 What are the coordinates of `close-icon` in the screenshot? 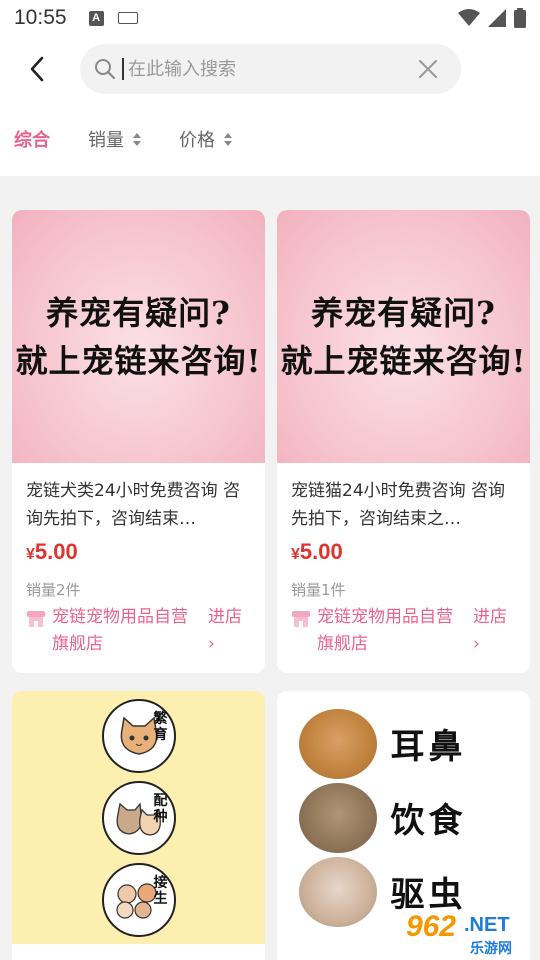 It's located at (428, 69).